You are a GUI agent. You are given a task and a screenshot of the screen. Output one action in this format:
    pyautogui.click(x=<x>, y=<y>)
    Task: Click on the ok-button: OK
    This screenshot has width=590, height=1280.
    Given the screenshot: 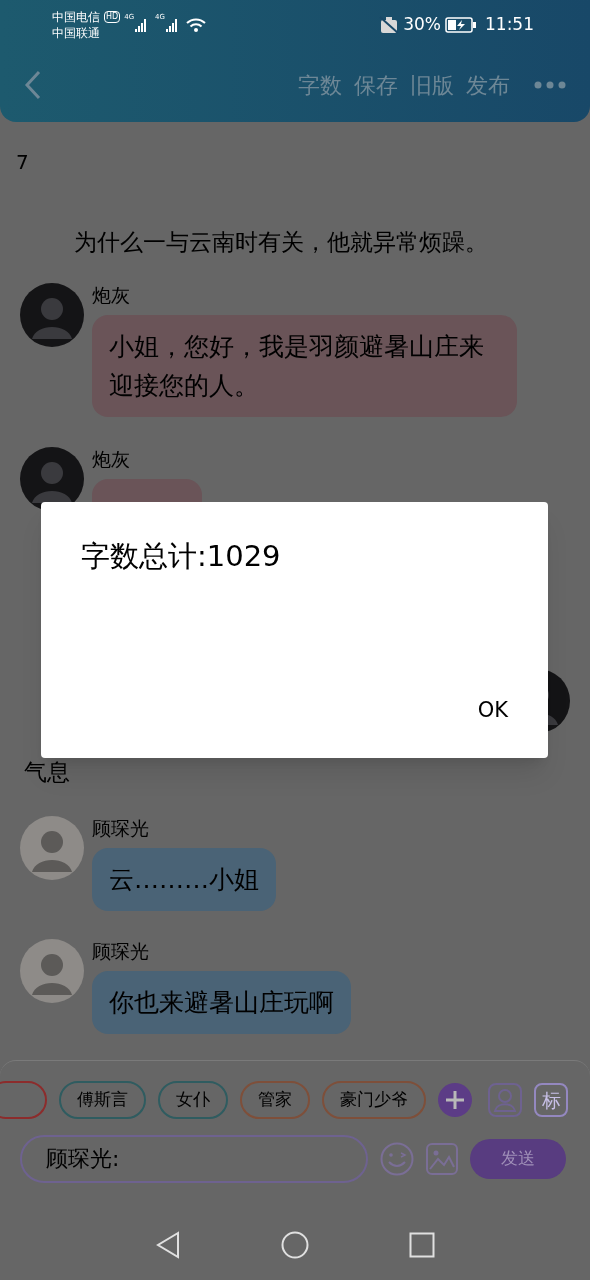 What is the action you would take?
    pyautogui.click(x=492, y=710)
    